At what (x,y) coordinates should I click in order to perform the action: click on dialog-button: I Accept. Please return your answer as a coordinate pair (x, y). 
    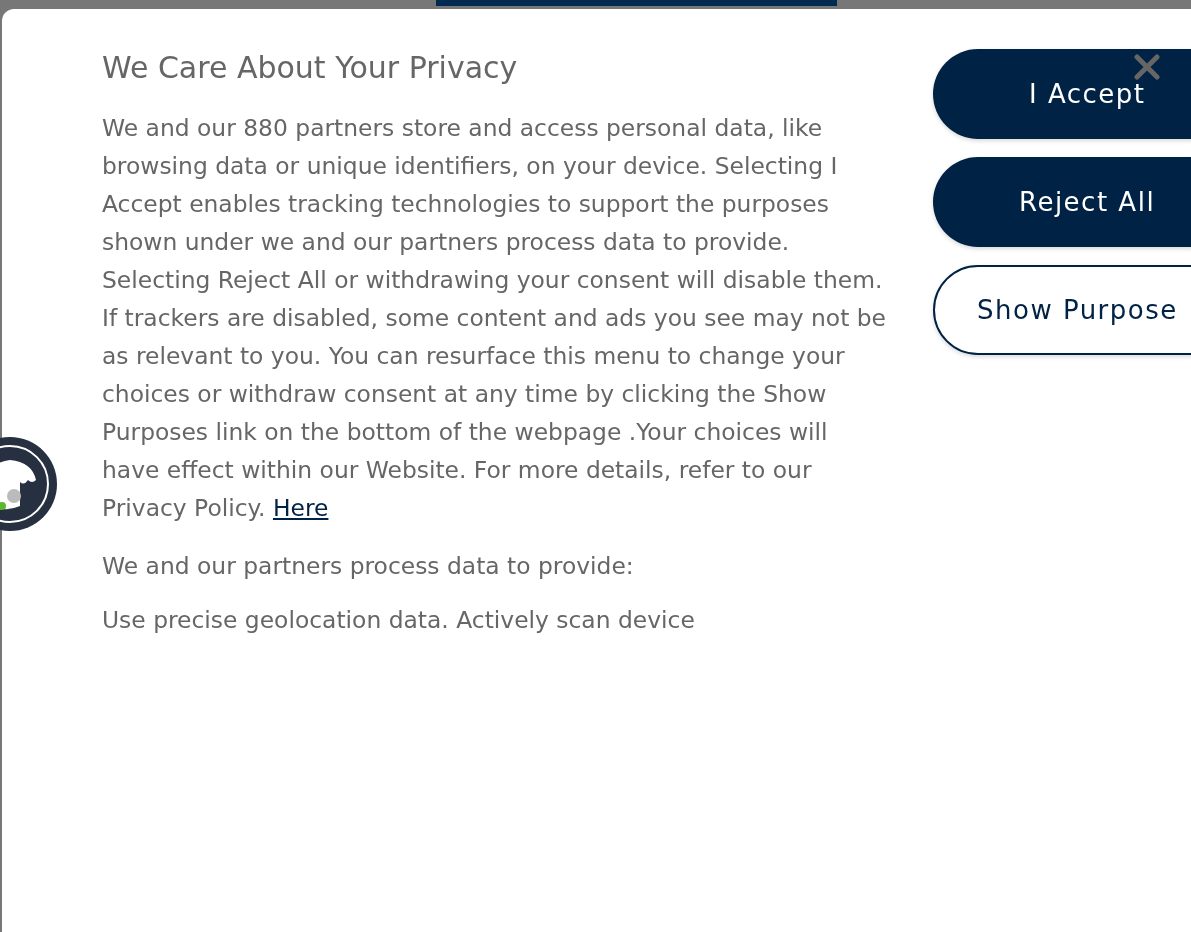
    Looking at the image, I should click on (1062, 94).